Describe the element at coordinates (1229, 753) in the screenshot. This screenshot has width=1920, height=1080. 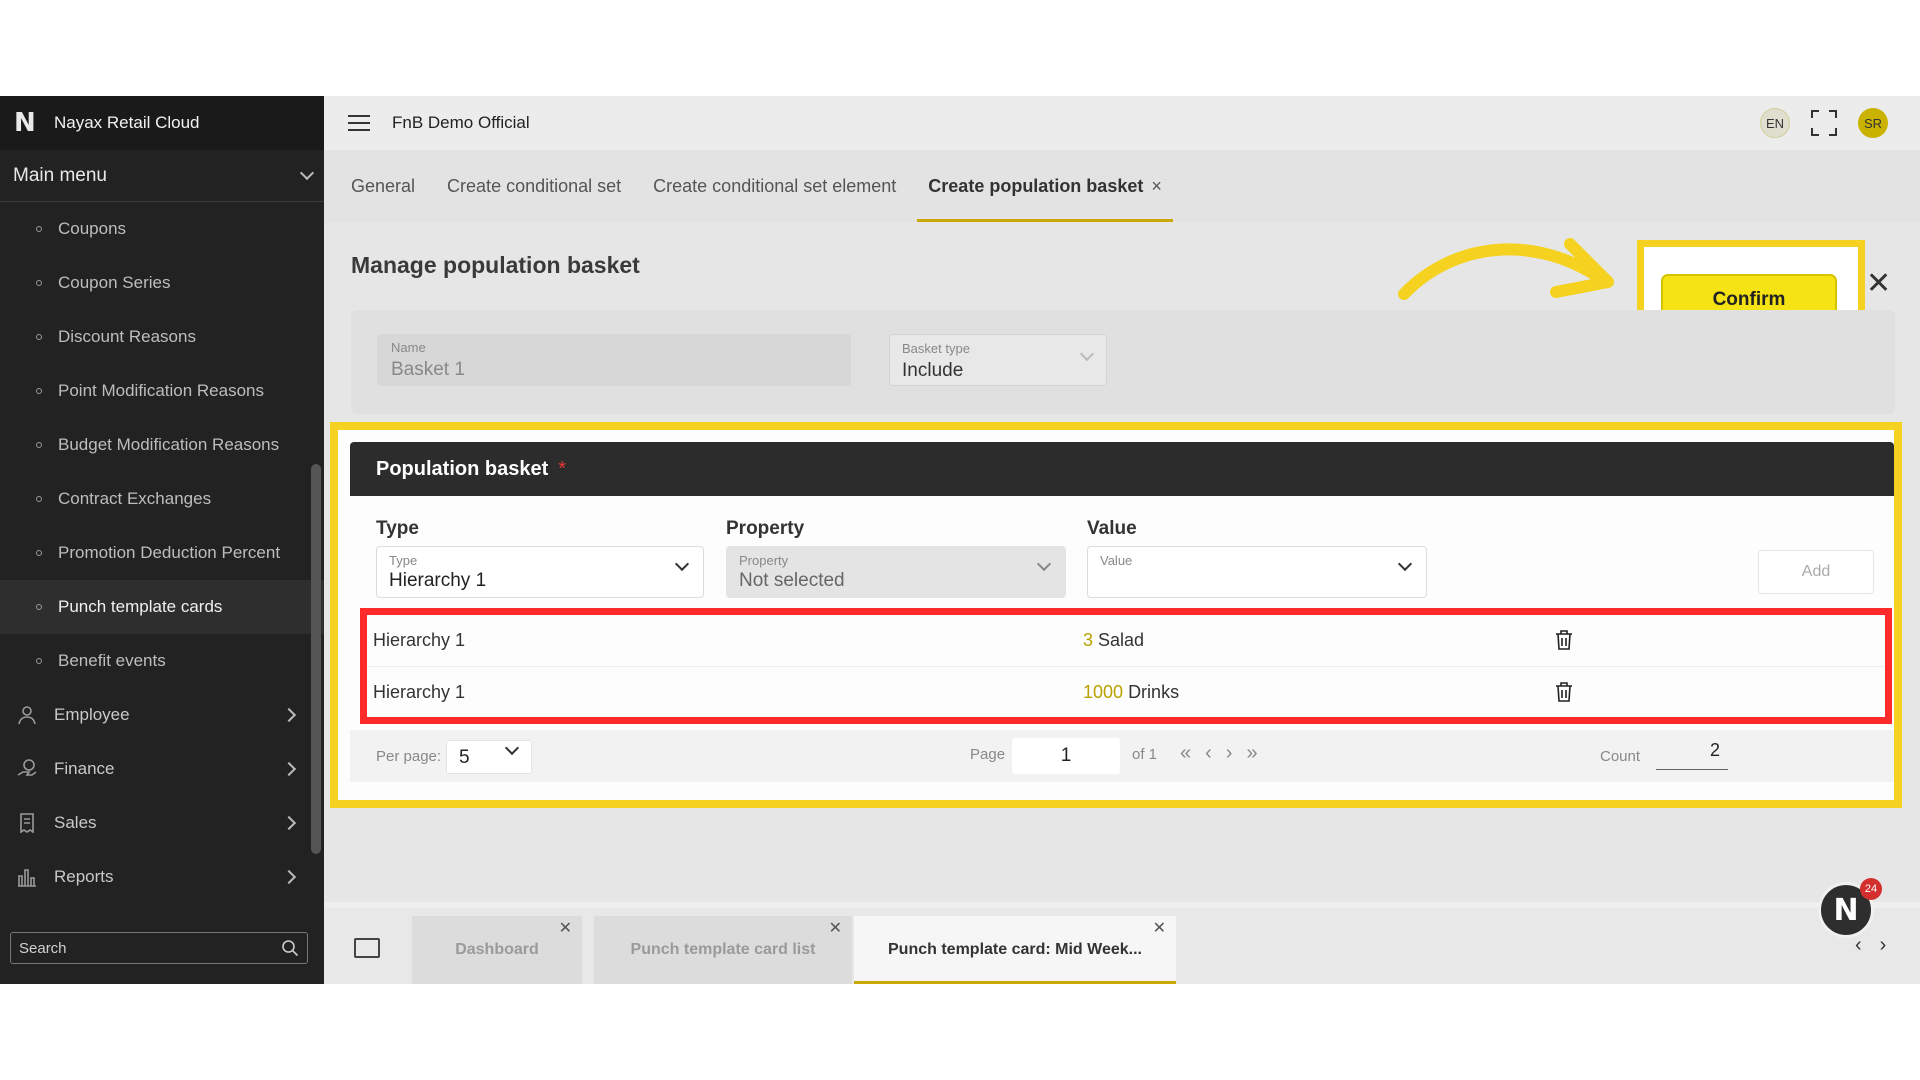
I see `next-page-icon: ›` at that location.